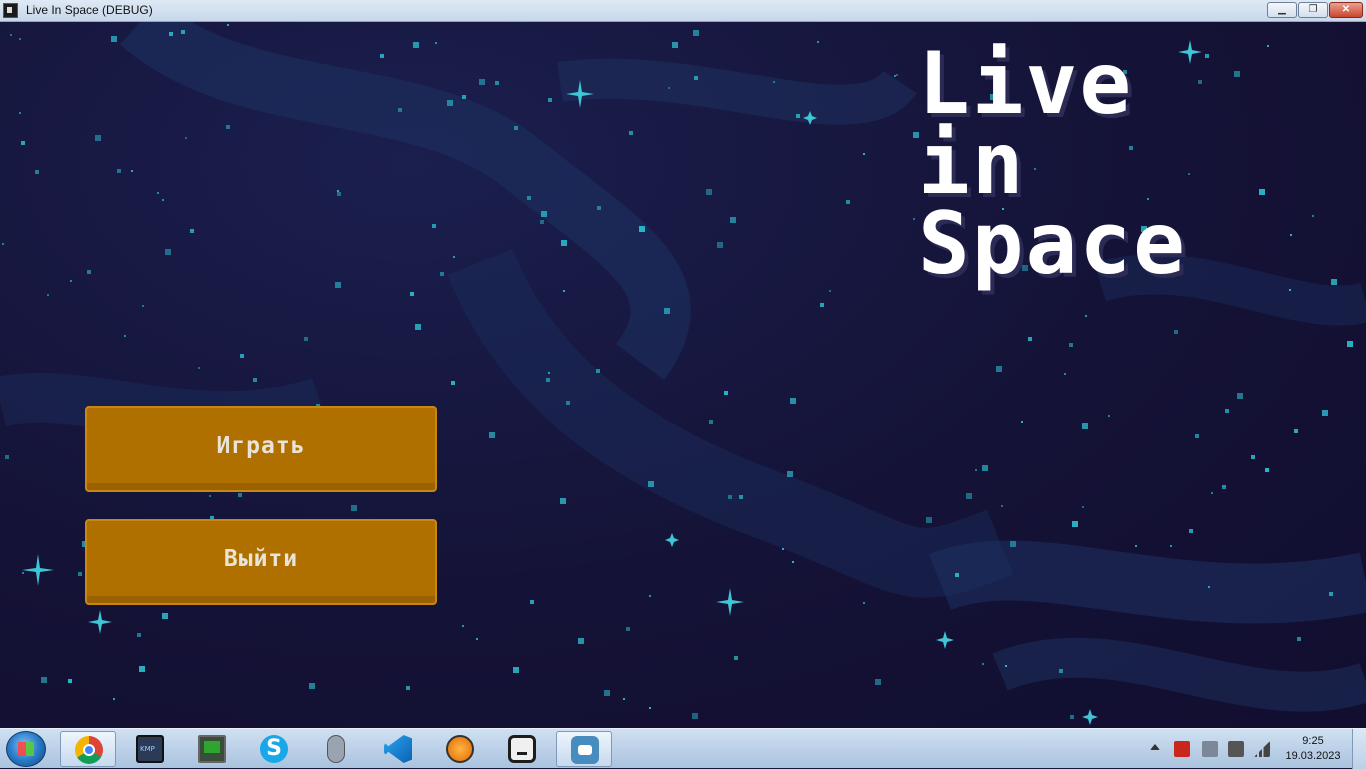 Image resolution: width=1366 pixels, height=769 pixels. I want to click on maximize-button: ❐, so click(1313, 10).